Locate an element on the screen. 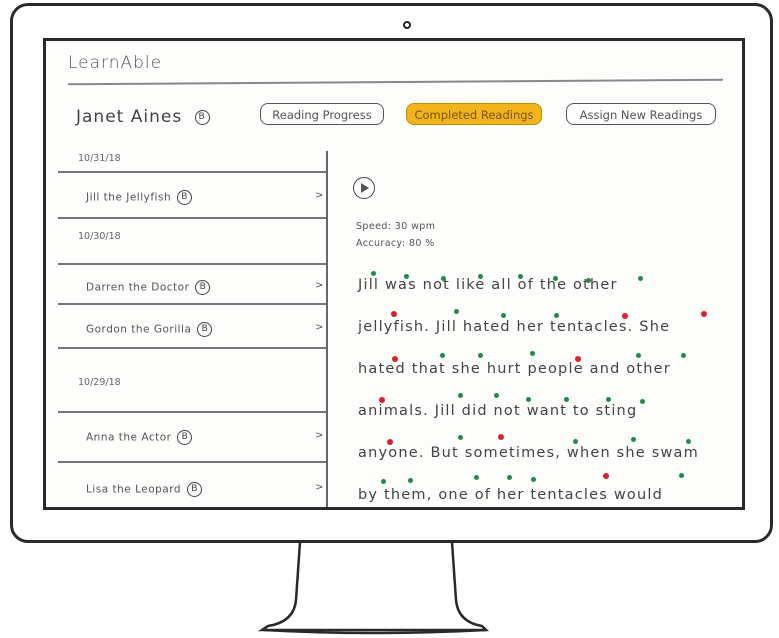 The height and width of the screenshot is (638, 779). passage-line: Jill was not like all of the other is located at coordinates (488, 285).